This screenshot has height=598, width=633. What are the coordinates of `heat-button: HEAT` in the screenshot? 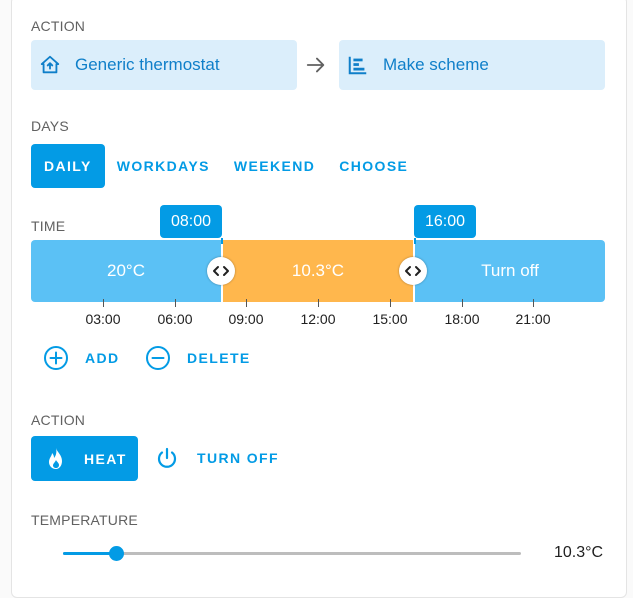 It's located at (84, 458).